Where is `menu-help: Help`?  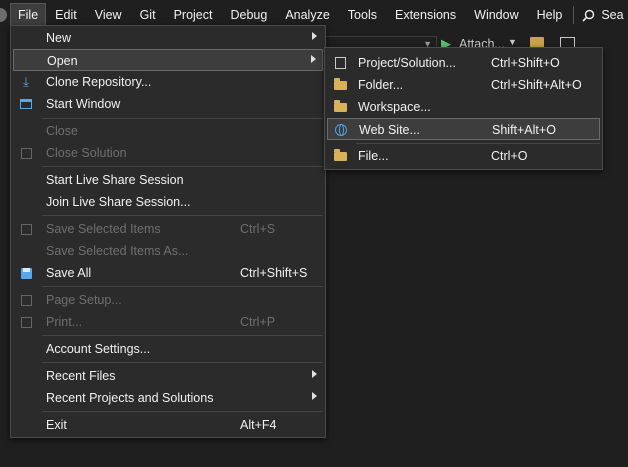
menu-help: Help is located at coordinates (550, 15).